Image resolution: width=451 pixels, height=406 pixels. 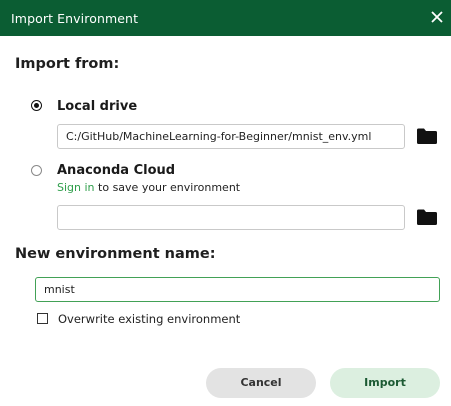 What do you see at coordinates (97, 106) in the screenshot?
I see `local-drive-label: Local drive` at bounding box center [97, 106].